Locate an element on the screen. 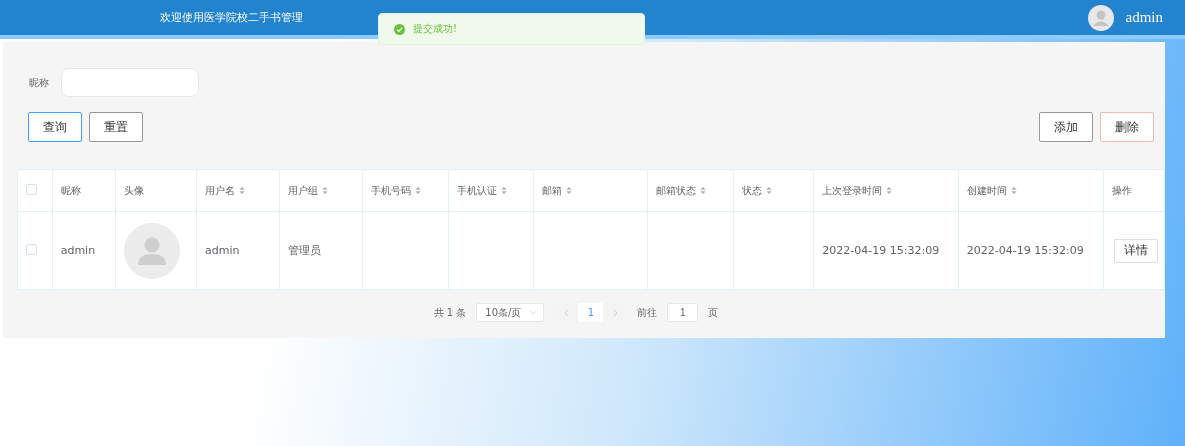 Image resolution: width=1185 pixels, height=446 pixels. page-size-select: 10条/页 is located at coordinates (510, 312).